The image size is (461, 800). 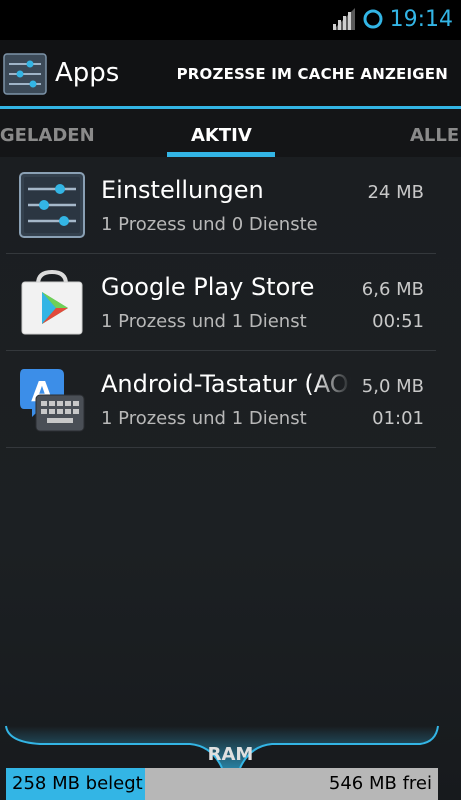 What do you see at coordinates (230, 20) in the screenshot?
I see `status-bar: 19:14` at bounding box center [230, 20].